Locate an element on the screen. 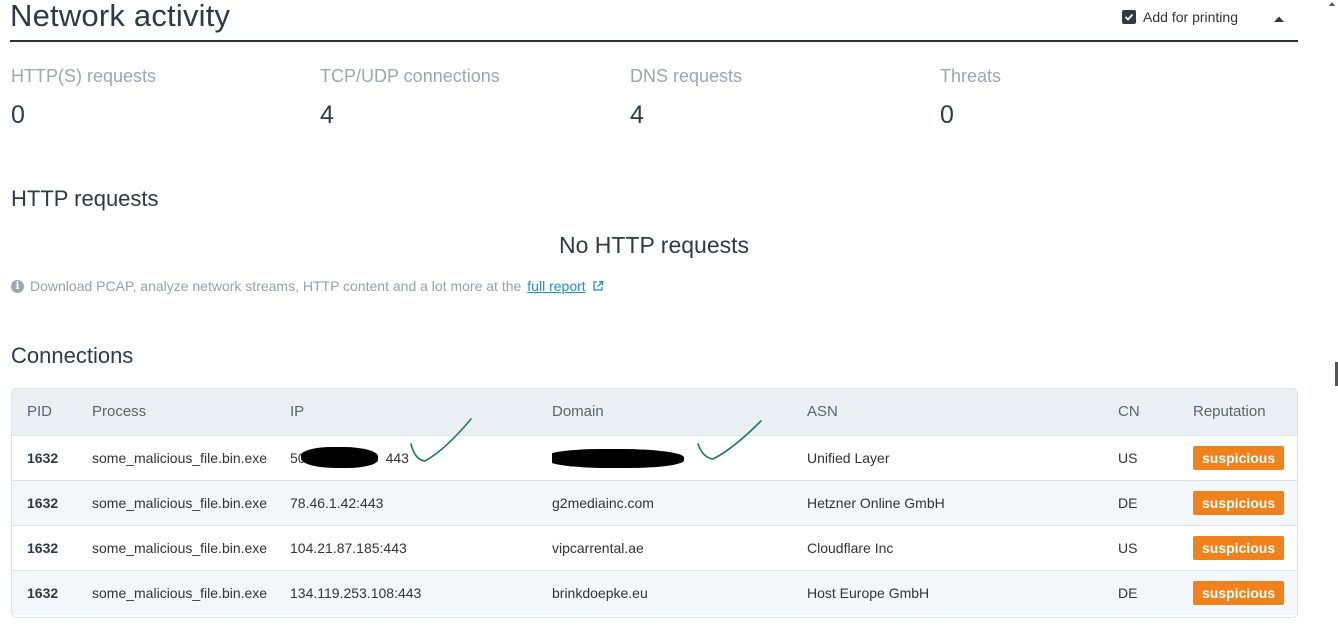 The width and height of the screenshot is (1338, 642). cell-domain: g2mediainc.com is located at coordinates (603, 502).